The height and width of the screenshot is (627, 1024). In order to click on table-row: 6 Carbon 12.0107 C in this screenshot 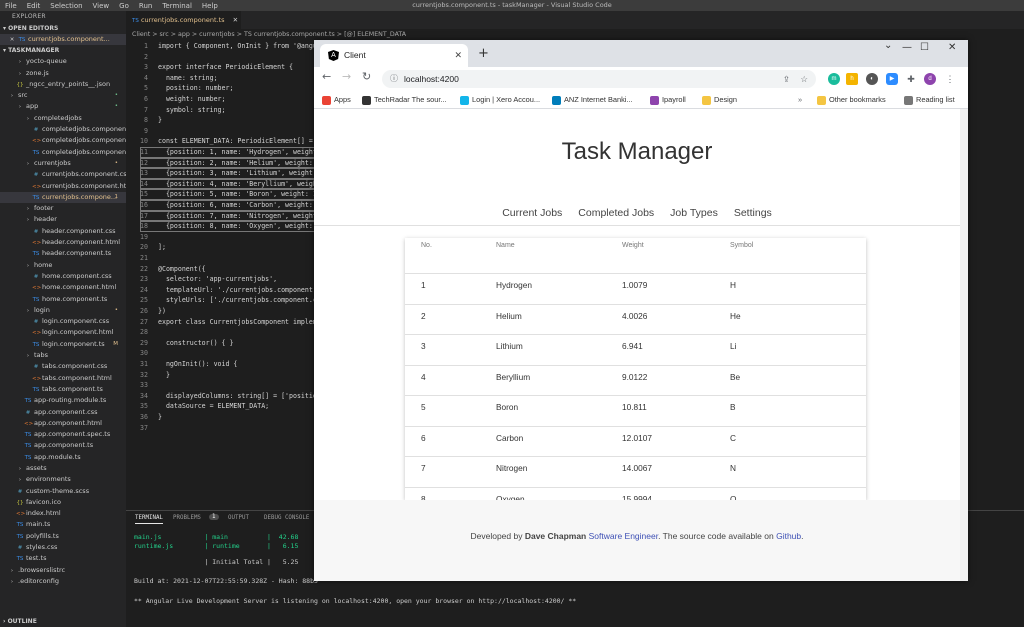, I will do `click(635, 441)`.